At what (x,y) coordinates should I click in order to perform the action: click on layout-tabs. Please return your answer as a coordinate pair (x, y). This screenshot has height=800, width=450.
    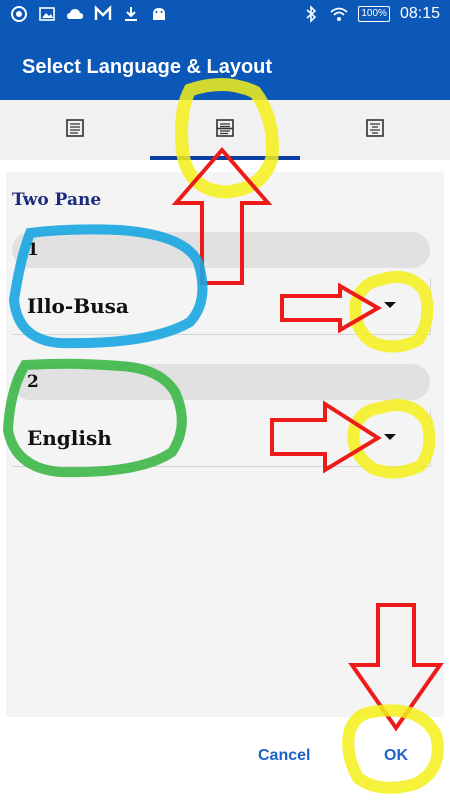
    Looking at the image, I should click on (225, 130).